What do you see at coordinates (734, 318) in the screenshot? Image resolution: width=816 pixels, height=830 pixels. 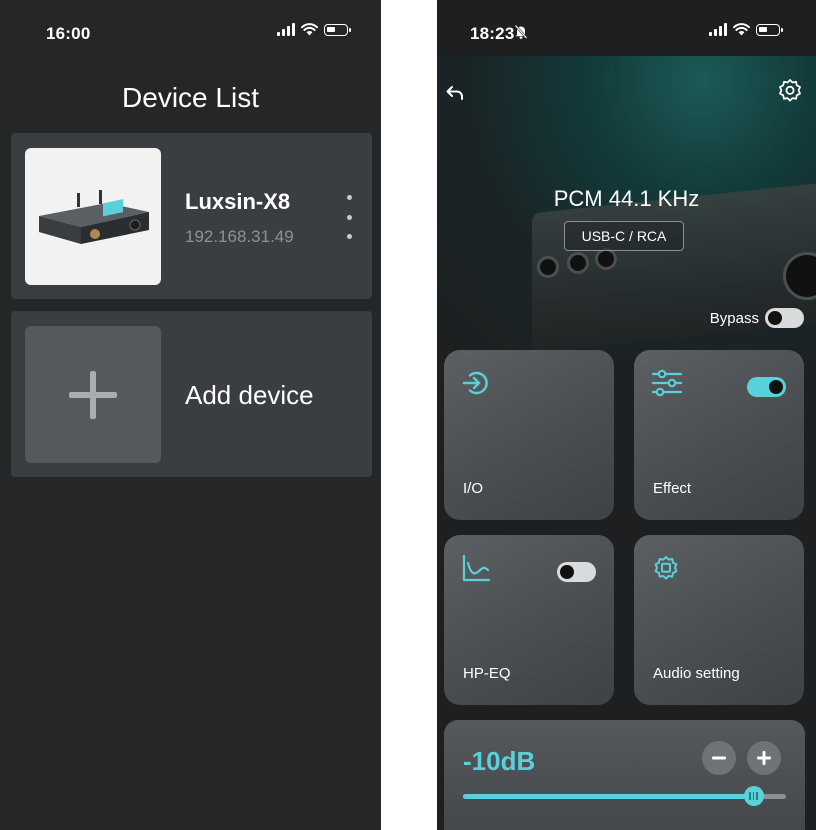 I see `bypass-label: Bypass` at bounding box center [734, 318].